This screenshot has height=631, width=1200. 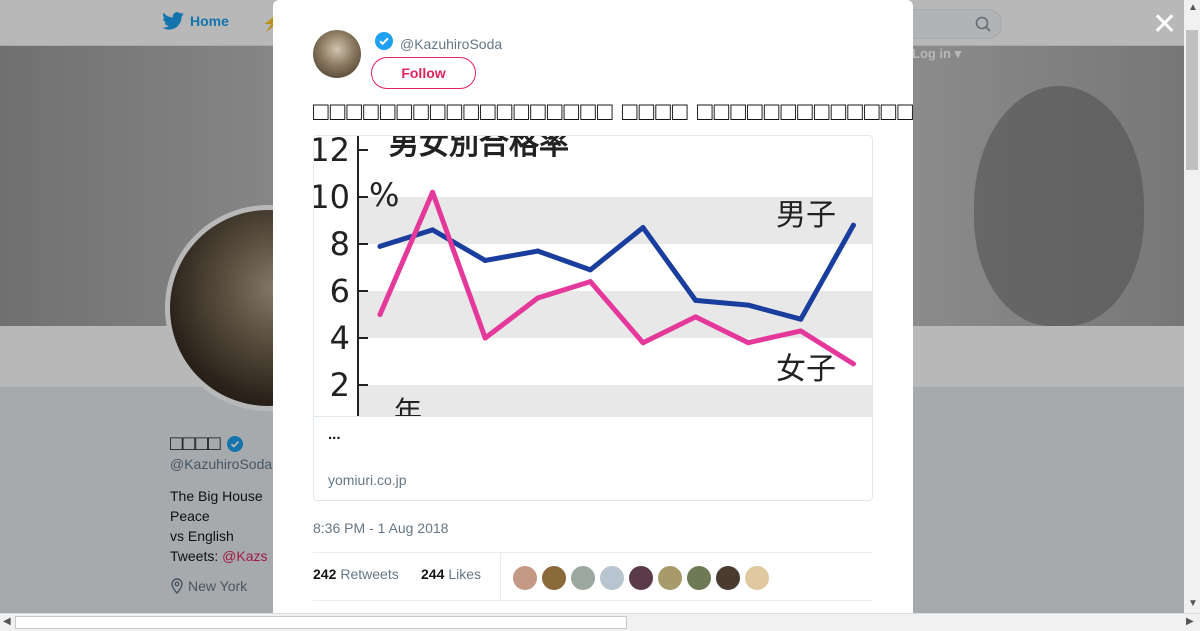 What do you see at coordinates (479, 149) in the screenshot?
I see `chart-title: 男女別合格率` at bounding box center [479, 149].